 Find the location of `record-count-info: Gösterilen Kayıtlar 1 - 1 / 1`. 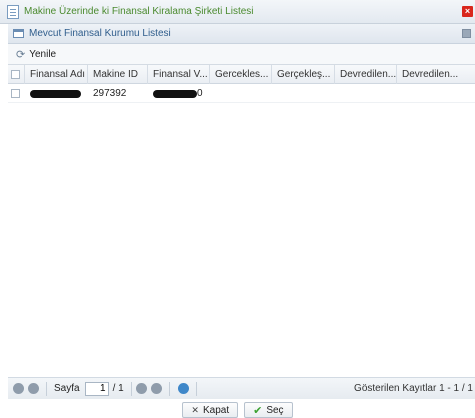

record-count-info: Gösterilen Kayıtlar 1 - 1 / 1 is located at coordinates (413, 388).